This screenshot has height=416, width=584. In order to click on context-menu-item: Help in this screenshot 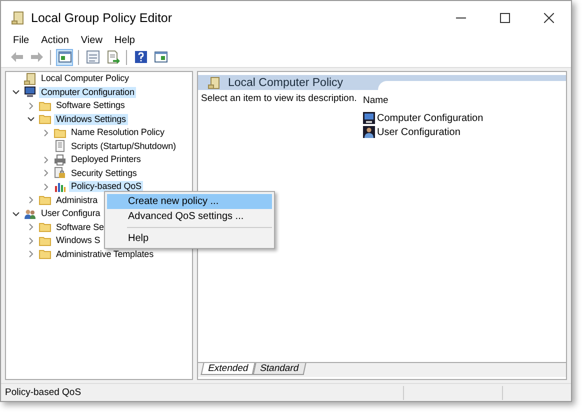, I will do `click(189, 238)`.